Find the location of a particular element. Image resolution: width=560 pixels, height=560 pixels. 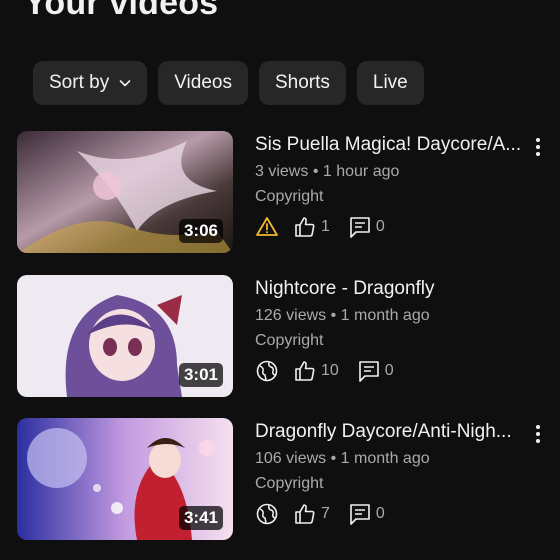

video-stats: 10 0 is located at coordinates (395, 371).